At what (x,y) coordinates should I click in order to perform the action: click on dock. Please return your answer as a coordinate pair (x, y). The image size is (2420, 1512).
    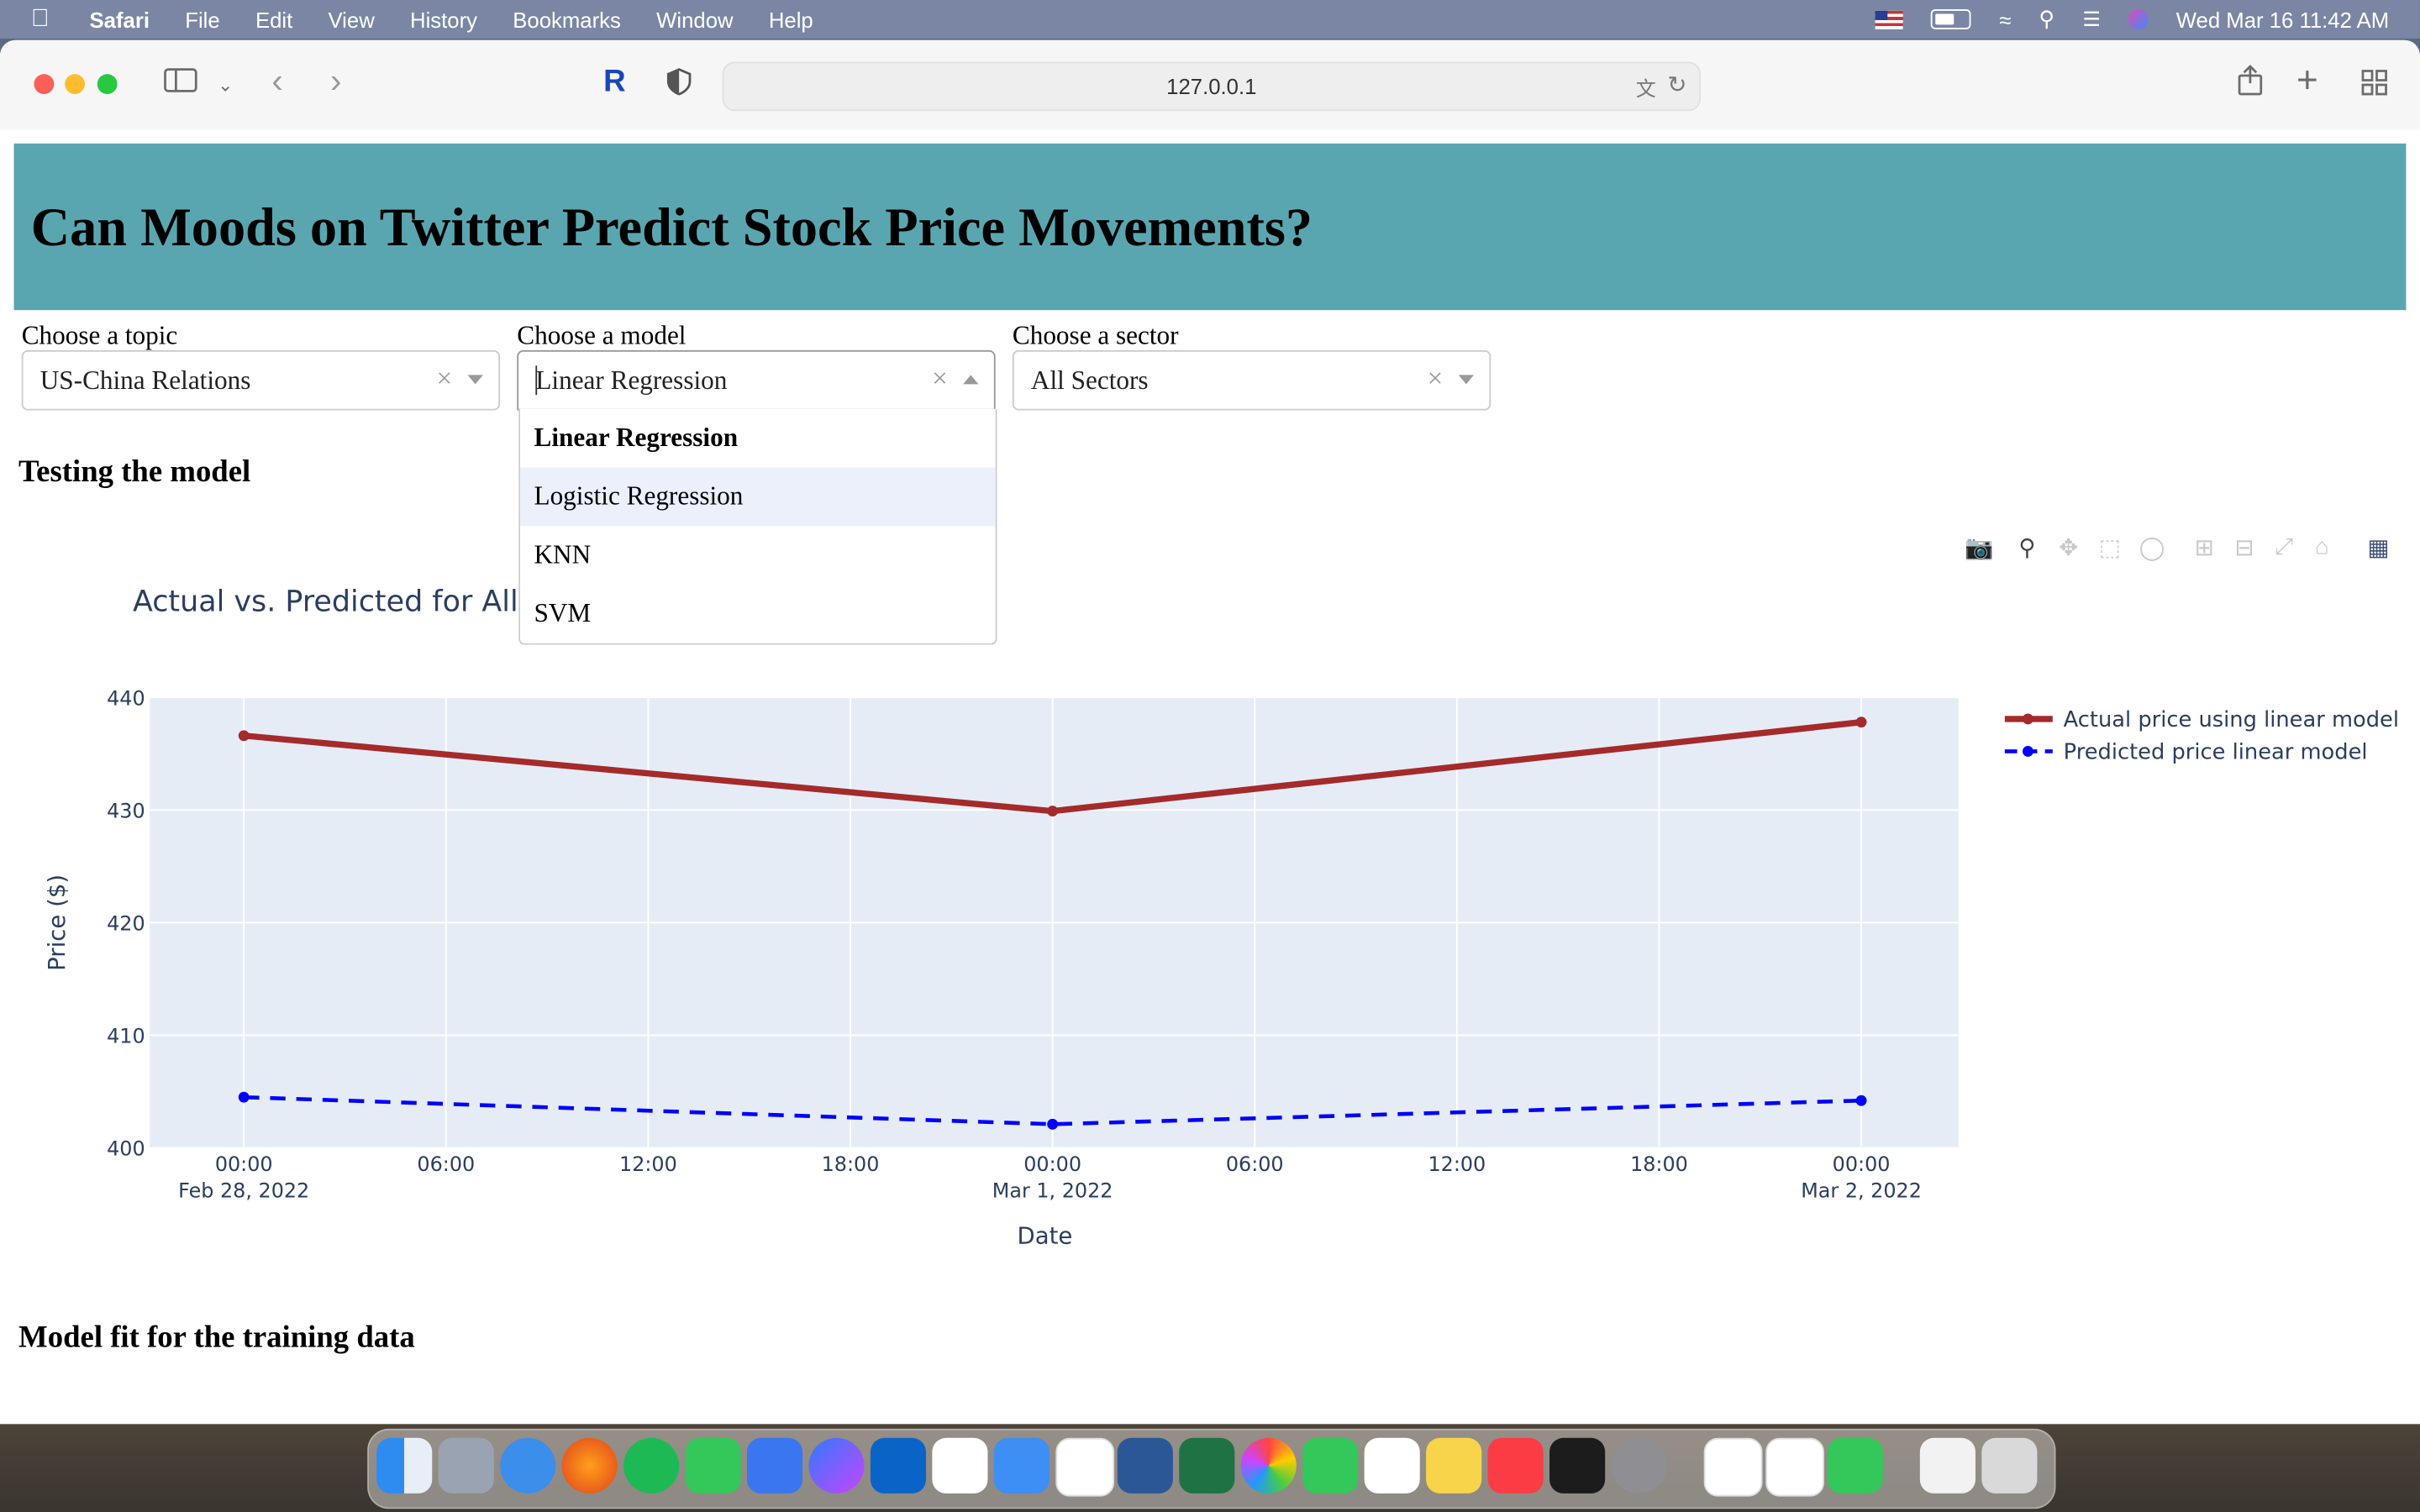
    Looking at the image, I should click on (1211, 1468).